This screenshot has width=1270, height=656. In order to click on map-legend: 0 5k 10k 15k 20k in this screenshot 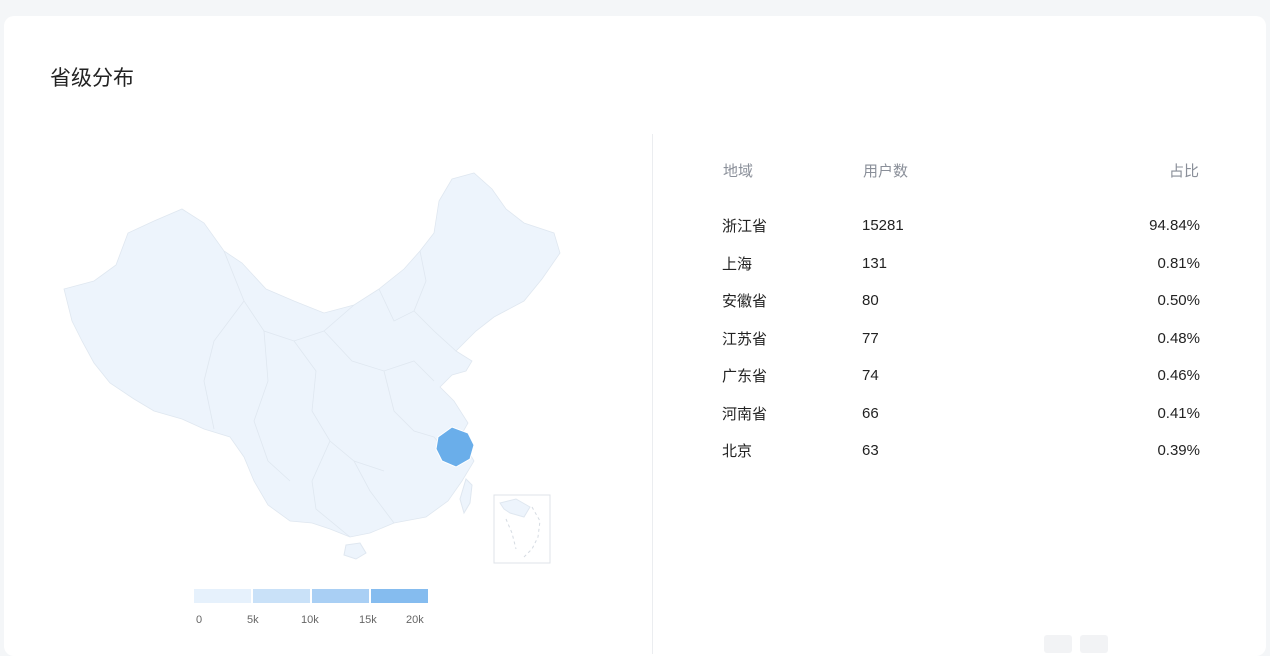, I will do `click(311, 609)`.